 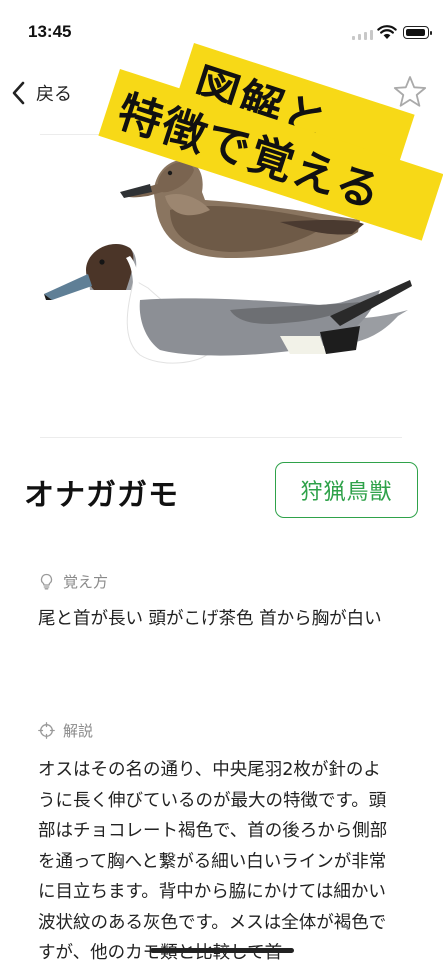 What do you see at coordinates (101, 495) in the screenshot?
I see `species-name: オナガガモ` at bounding box center [101, 495].